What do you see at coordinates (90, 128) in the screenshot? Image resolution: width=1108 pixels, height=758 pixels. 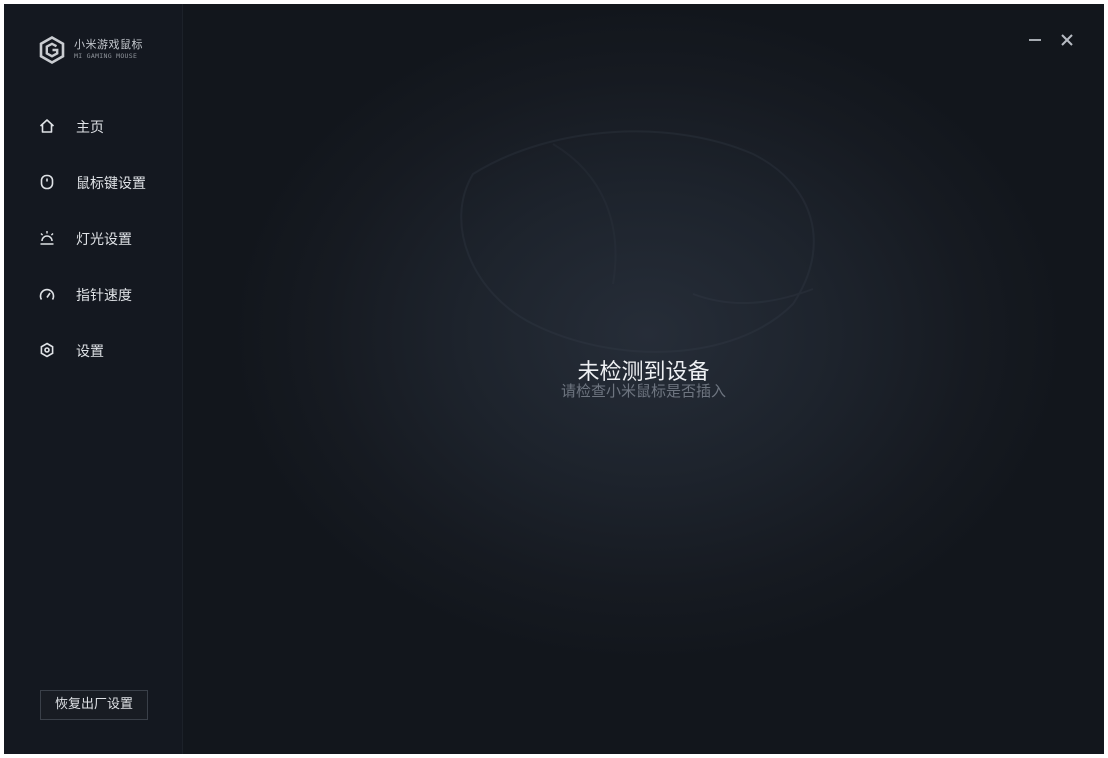 I see `sidebar-item-label: 主页` at bounding box center [90, 128].